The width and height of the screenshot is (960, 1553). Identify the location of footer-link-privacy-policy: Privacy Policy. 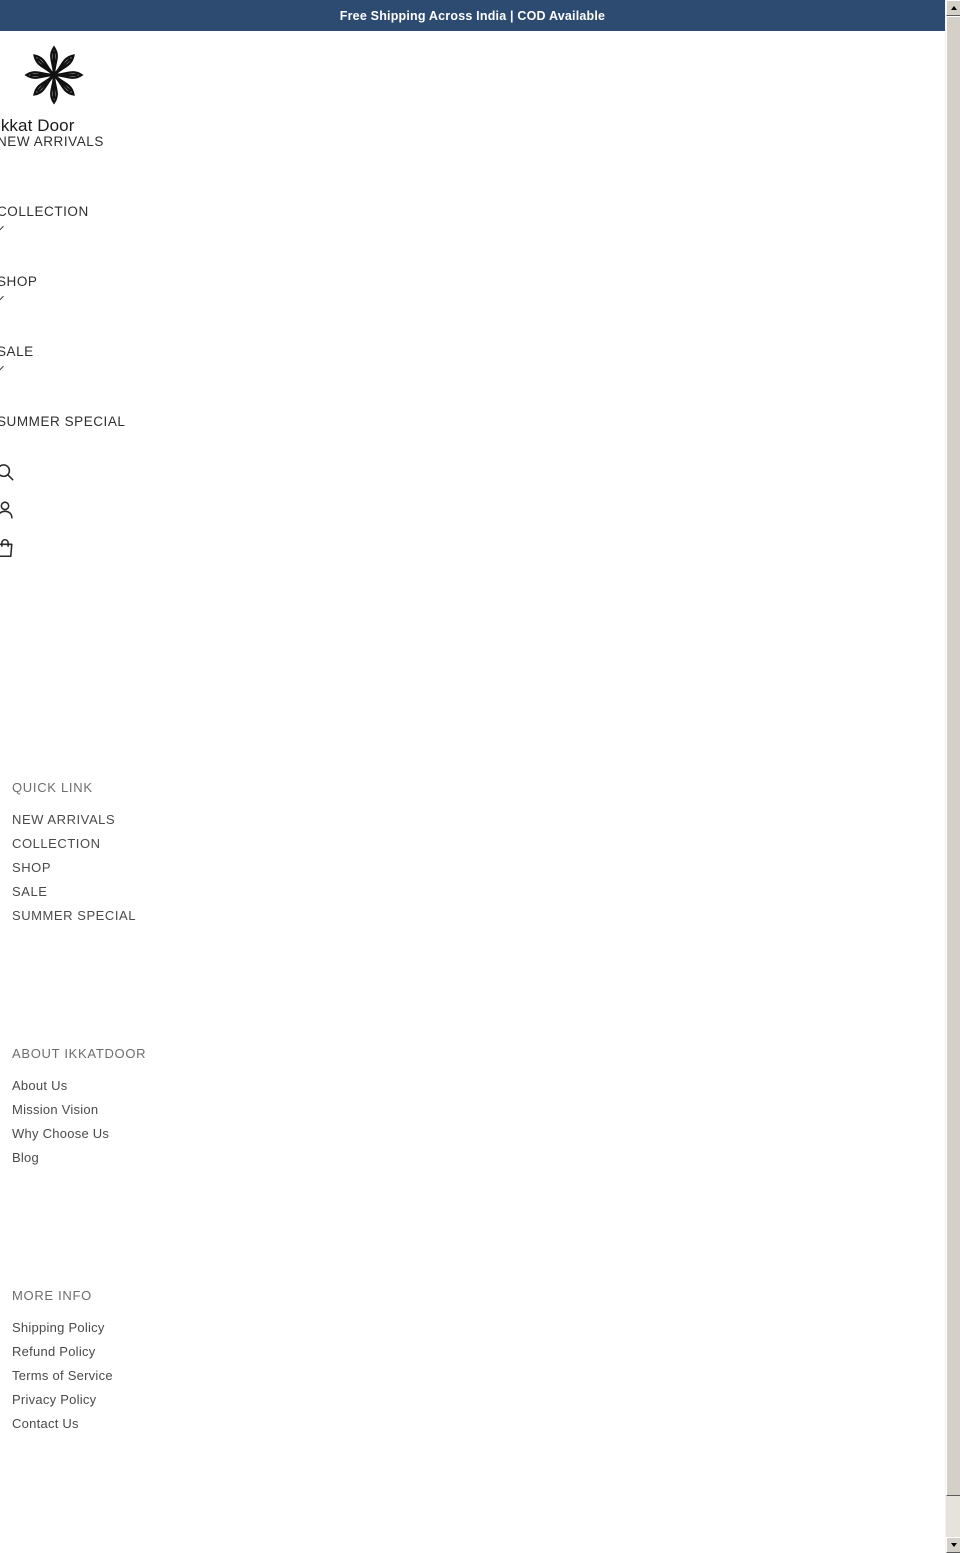
(172, 1400).